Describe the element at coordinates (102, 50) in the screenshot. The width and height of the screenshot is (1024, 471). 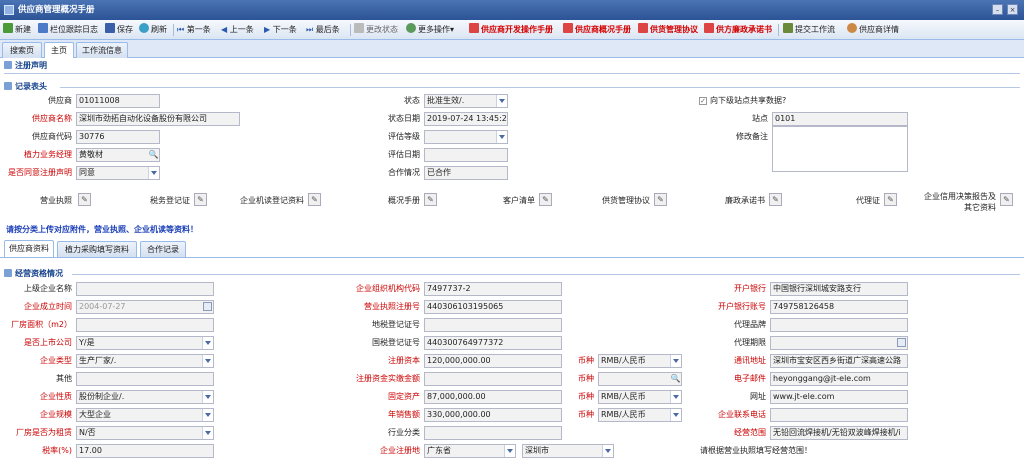
I see `tab-workflow: 工作流信息` at that location.